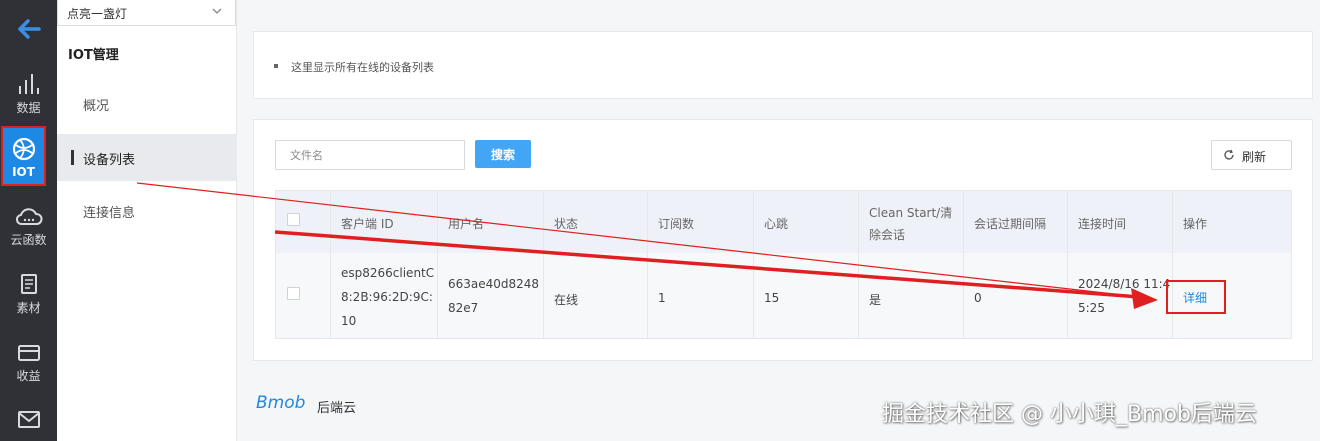  I want to click on client-id-line: 8:2B:96:2D:9C:, so click(387, 297).